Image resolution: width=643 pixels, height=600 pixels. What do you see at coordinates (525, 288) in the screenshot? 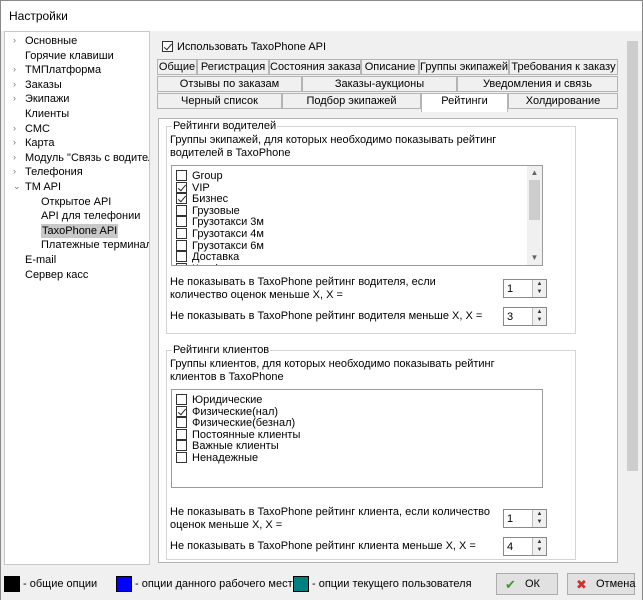
I see `drivers-min-count-spinner: 1 ▲ ▼` at bounding box center [525, 288].